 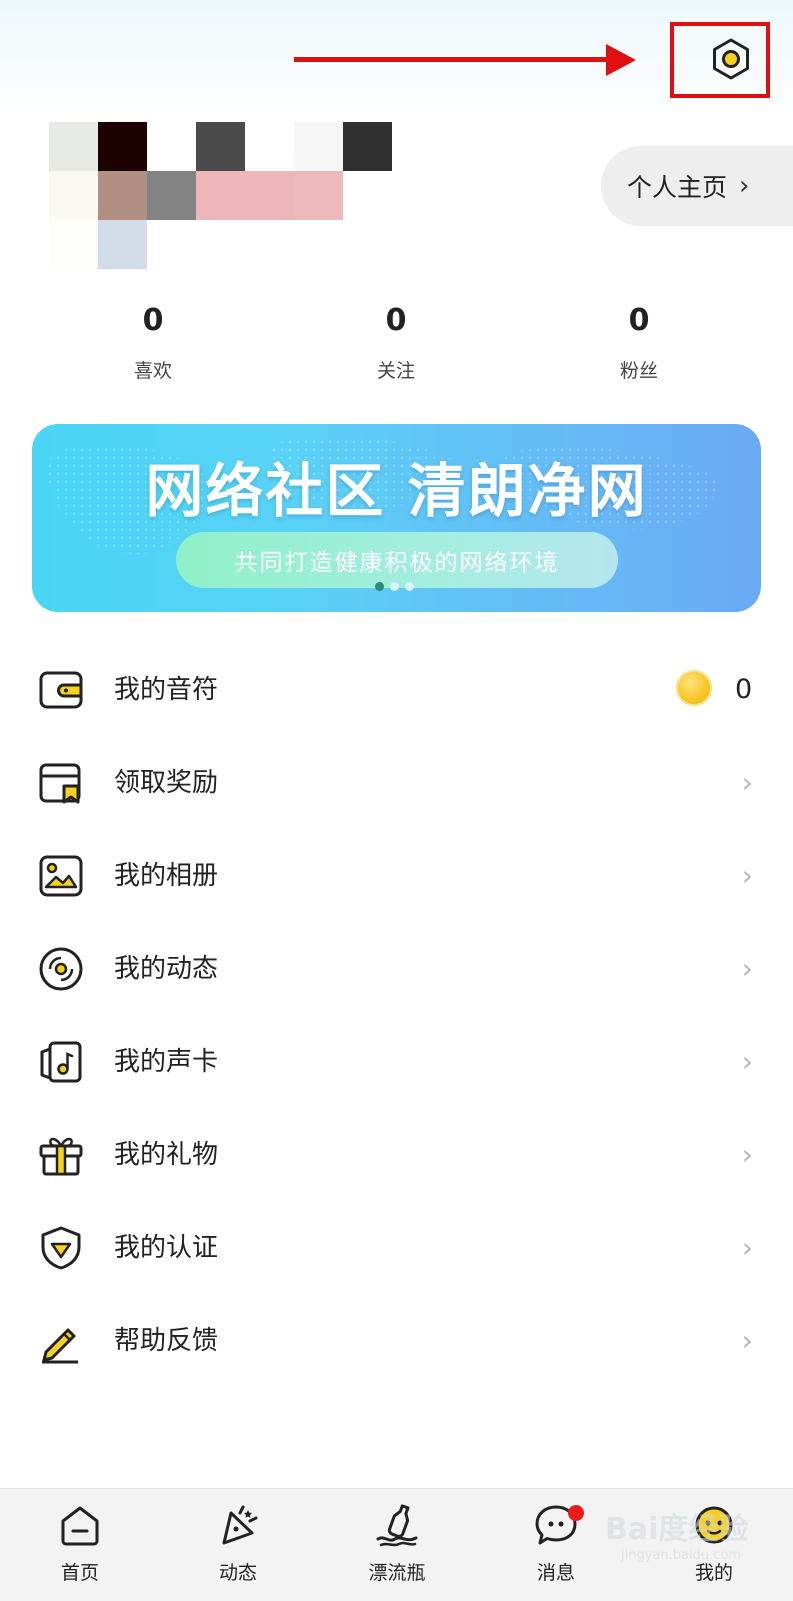 I want to click on menu-item-my-album: 我的相册 ›, so click(x=396, y=876).